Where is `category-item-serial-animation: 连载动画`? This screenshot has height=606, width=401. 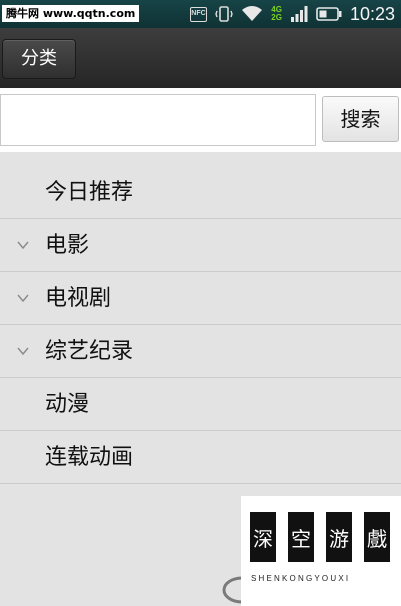 category-item-serial-animation: 连载动画 is located at coordinates (200, 457).